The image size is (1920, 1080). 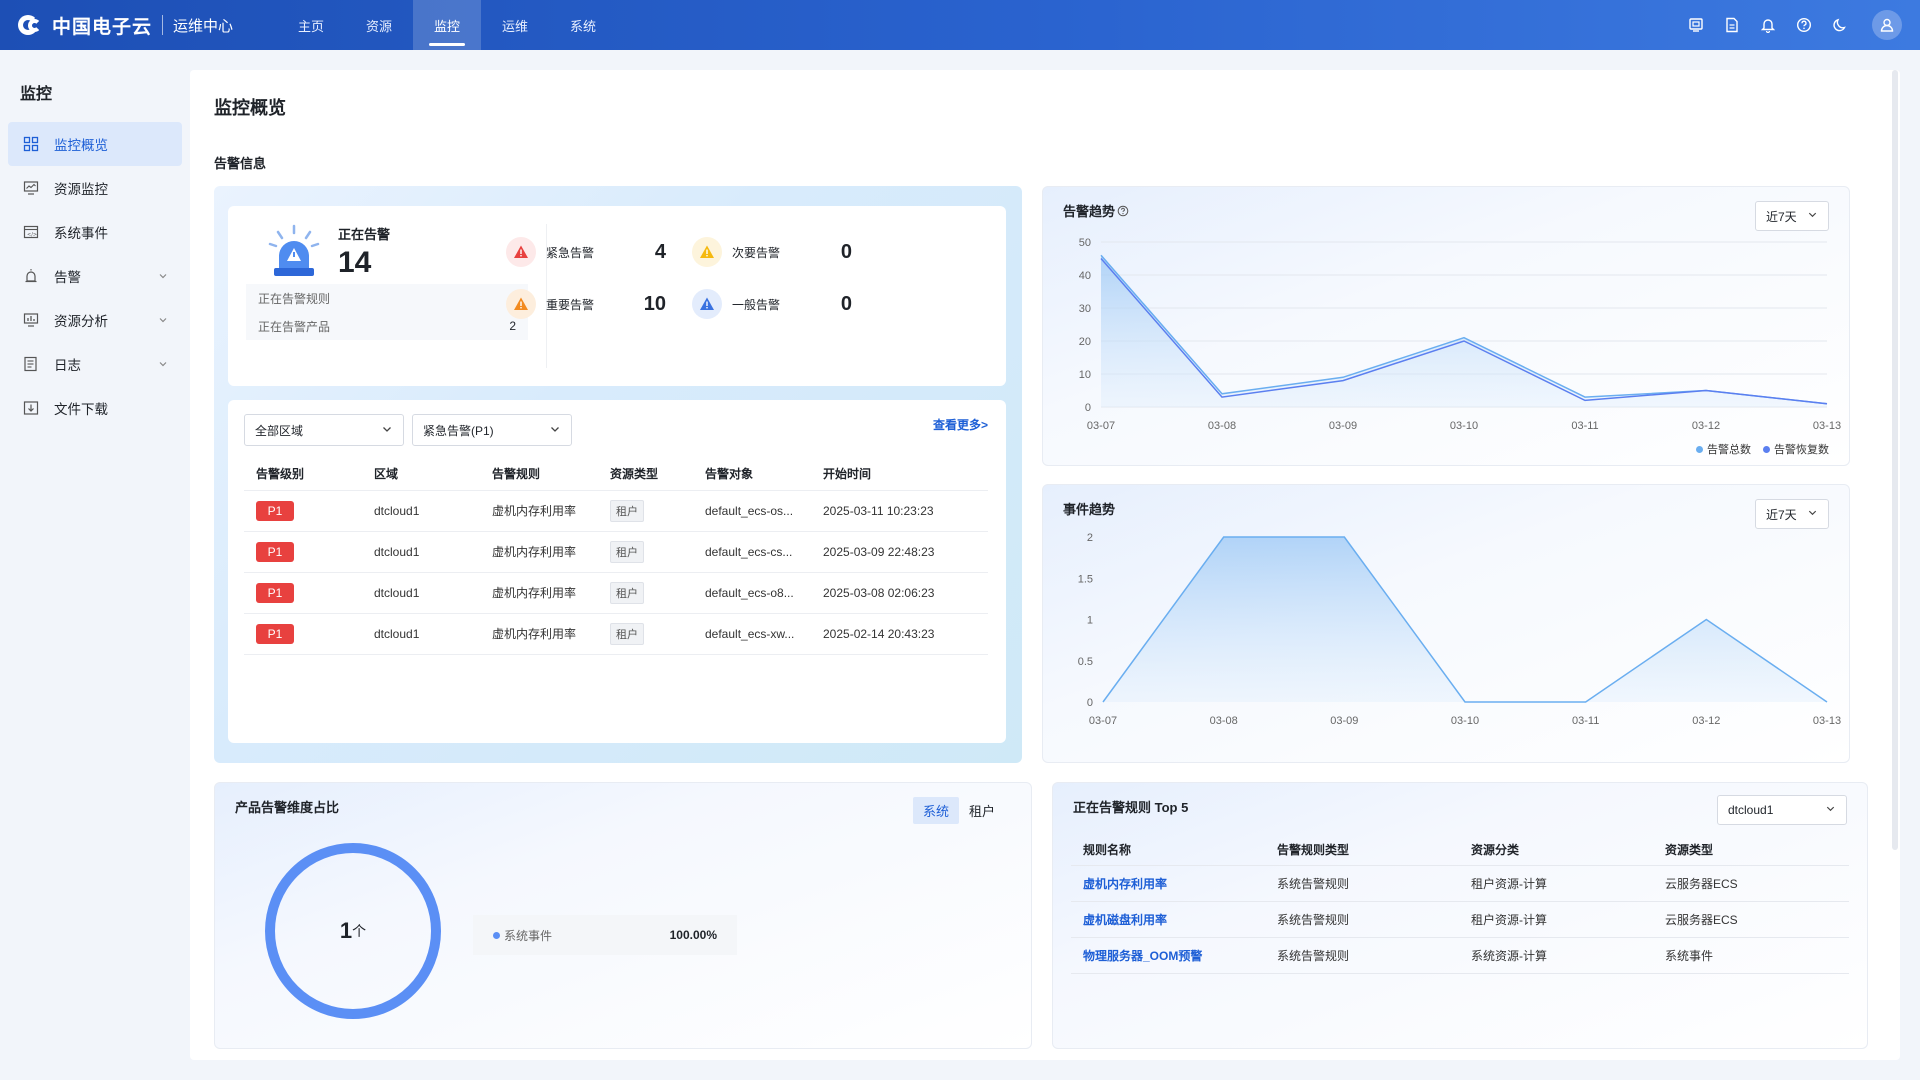 I want to click on severity-count: 4, so click(x=660, y=251).